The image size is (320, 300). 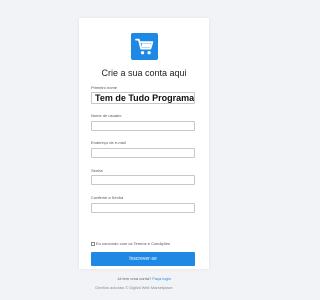 What do you see at coordinates (143, 153) in the screenshot?
I see `email-field` at bounding box center [143, 153].